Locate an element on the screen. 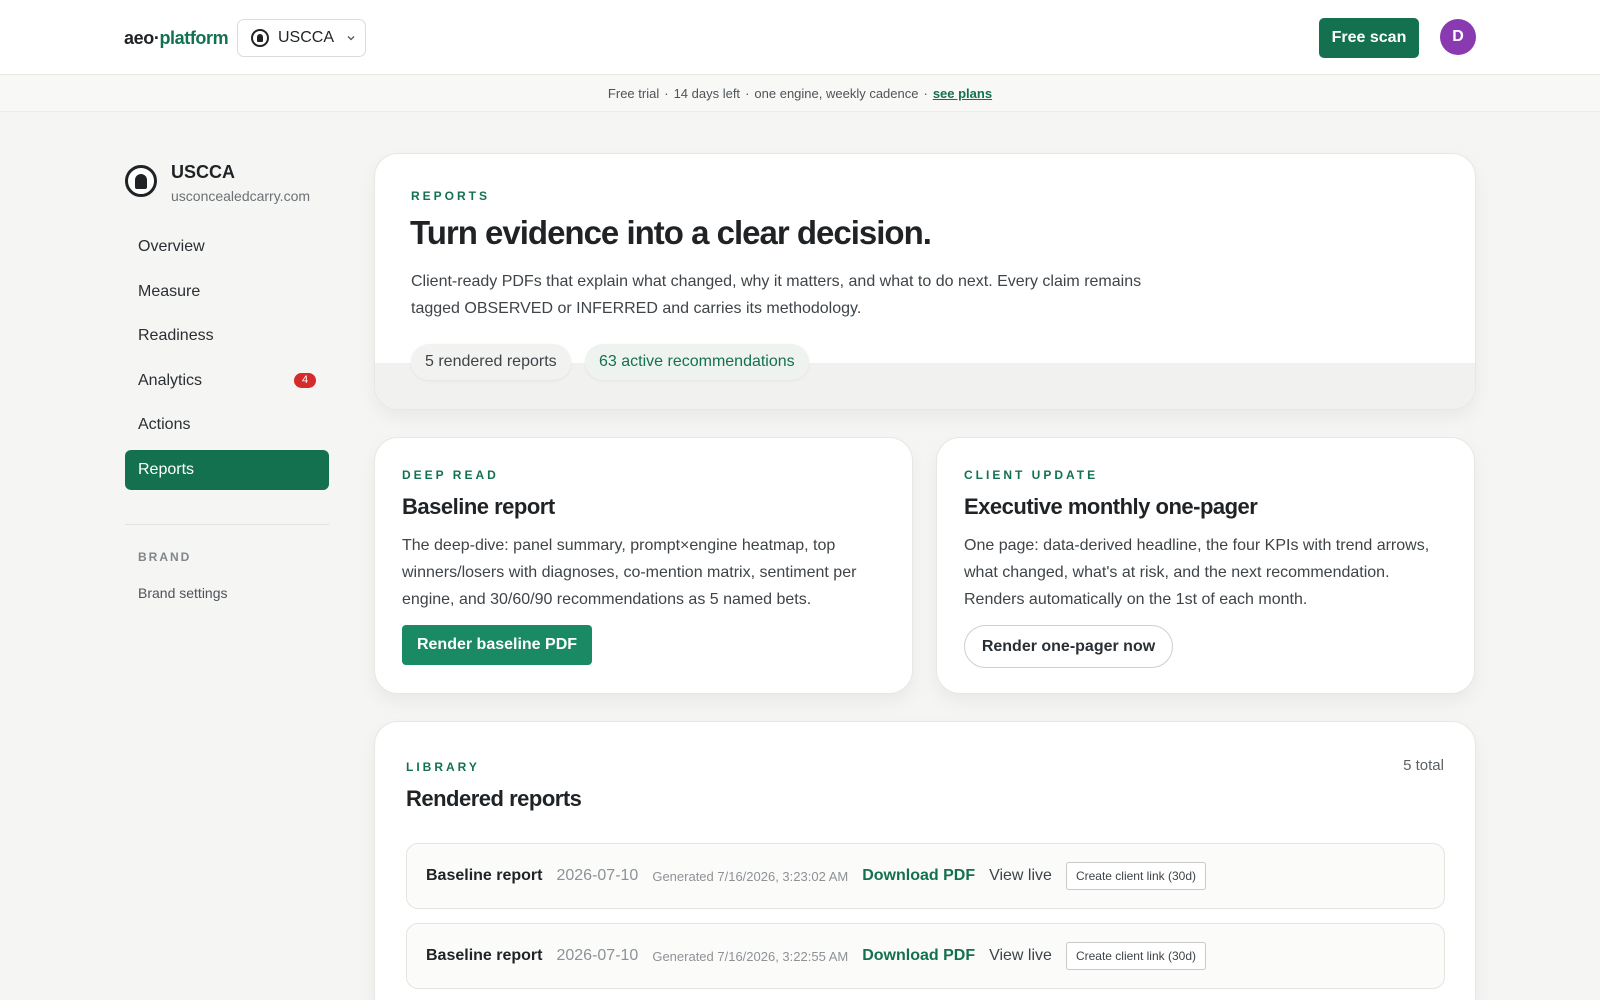 This screenshot has height=1000, width=1600. logo-text: aeo is located at coordinates (139, 38).